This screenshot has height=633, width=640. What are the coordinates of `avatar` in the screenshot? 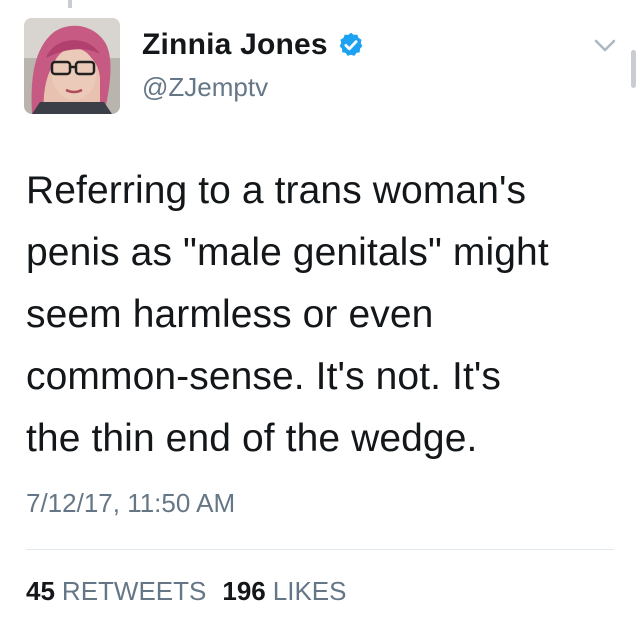 It's located at (72, 66).